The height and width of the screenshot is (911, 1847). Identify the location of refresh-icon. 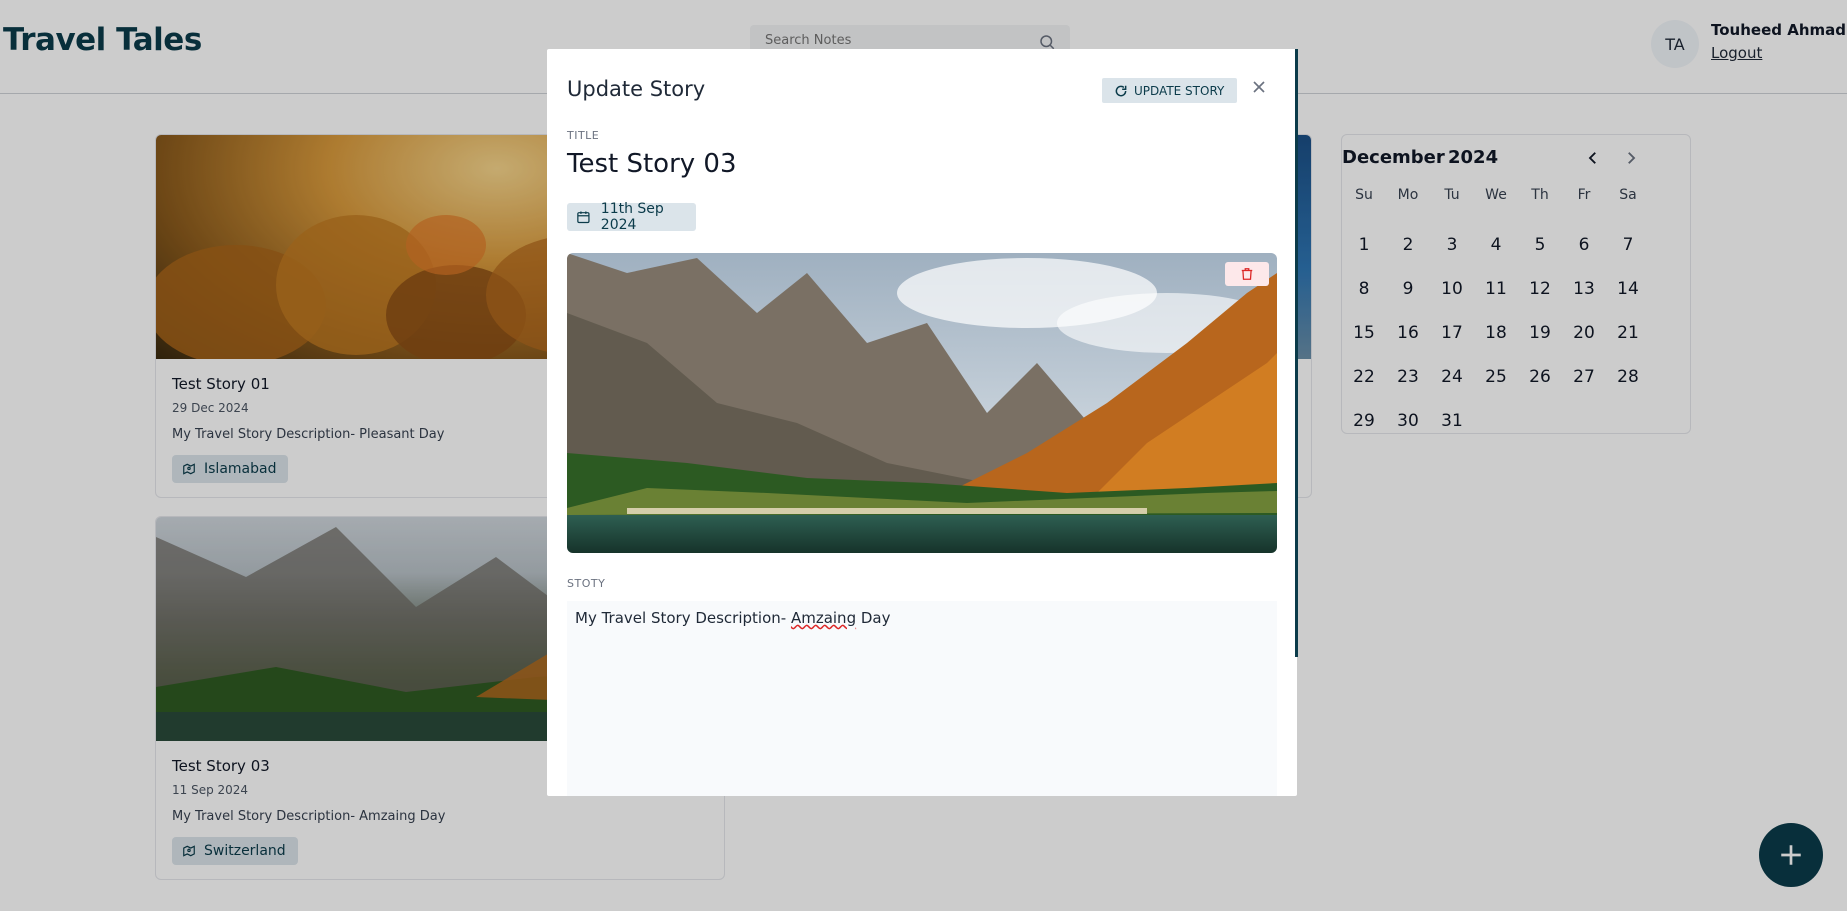
(1121, 90).